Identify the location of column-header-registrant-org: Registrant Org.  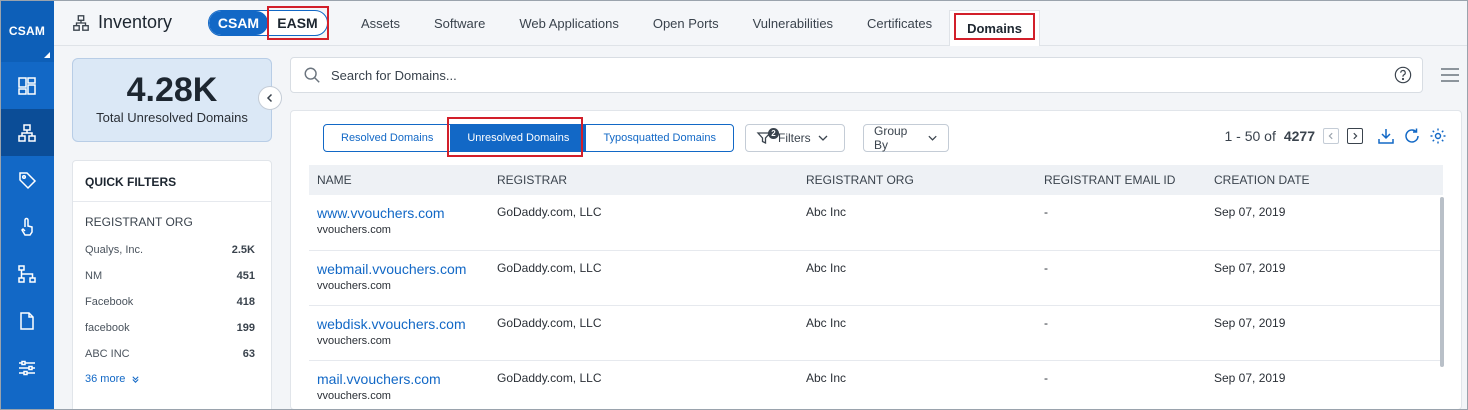
(917, 180).